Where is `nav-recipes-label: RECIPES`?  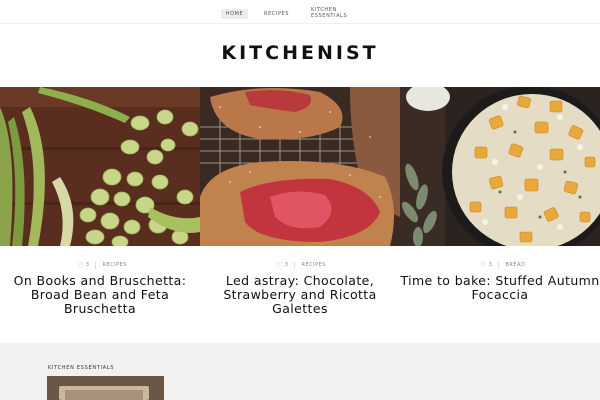 nav-recipes-label: RECIPES is located at coordinates (277, 14).